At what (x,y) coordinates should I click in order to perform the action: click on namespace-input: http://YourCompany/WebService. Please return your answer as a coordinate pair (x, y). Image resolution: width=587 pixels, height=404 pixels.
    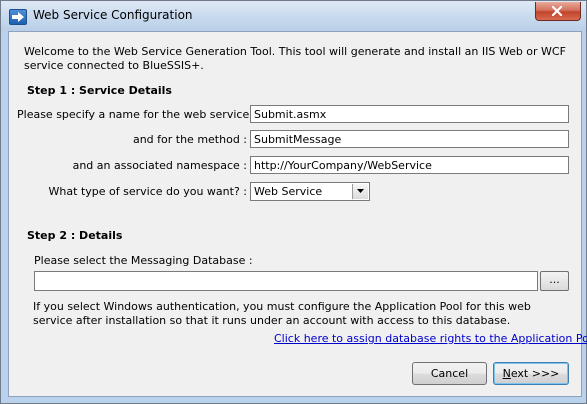
    Looking at the image, I should click on (409, 165).